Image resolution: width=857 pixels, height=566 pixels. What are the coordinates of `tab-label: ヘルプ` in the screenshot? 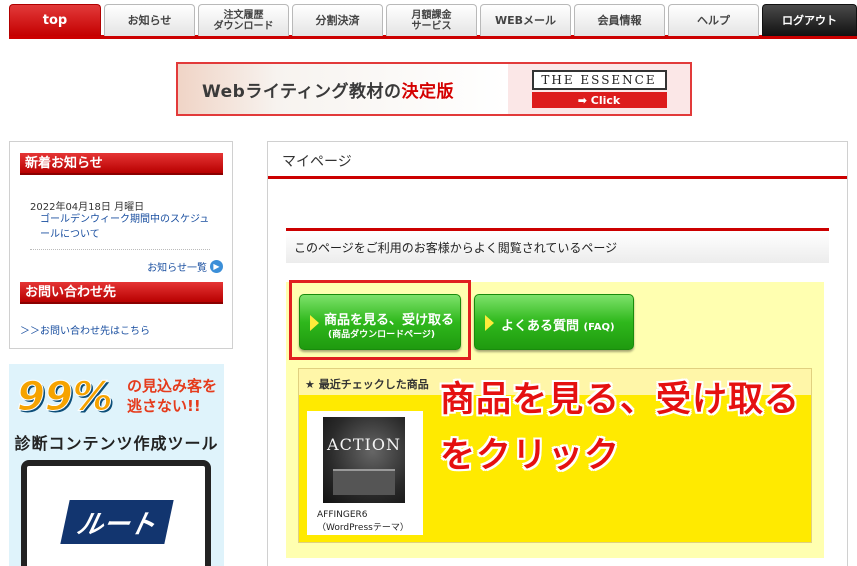 It's located at (713, 20).